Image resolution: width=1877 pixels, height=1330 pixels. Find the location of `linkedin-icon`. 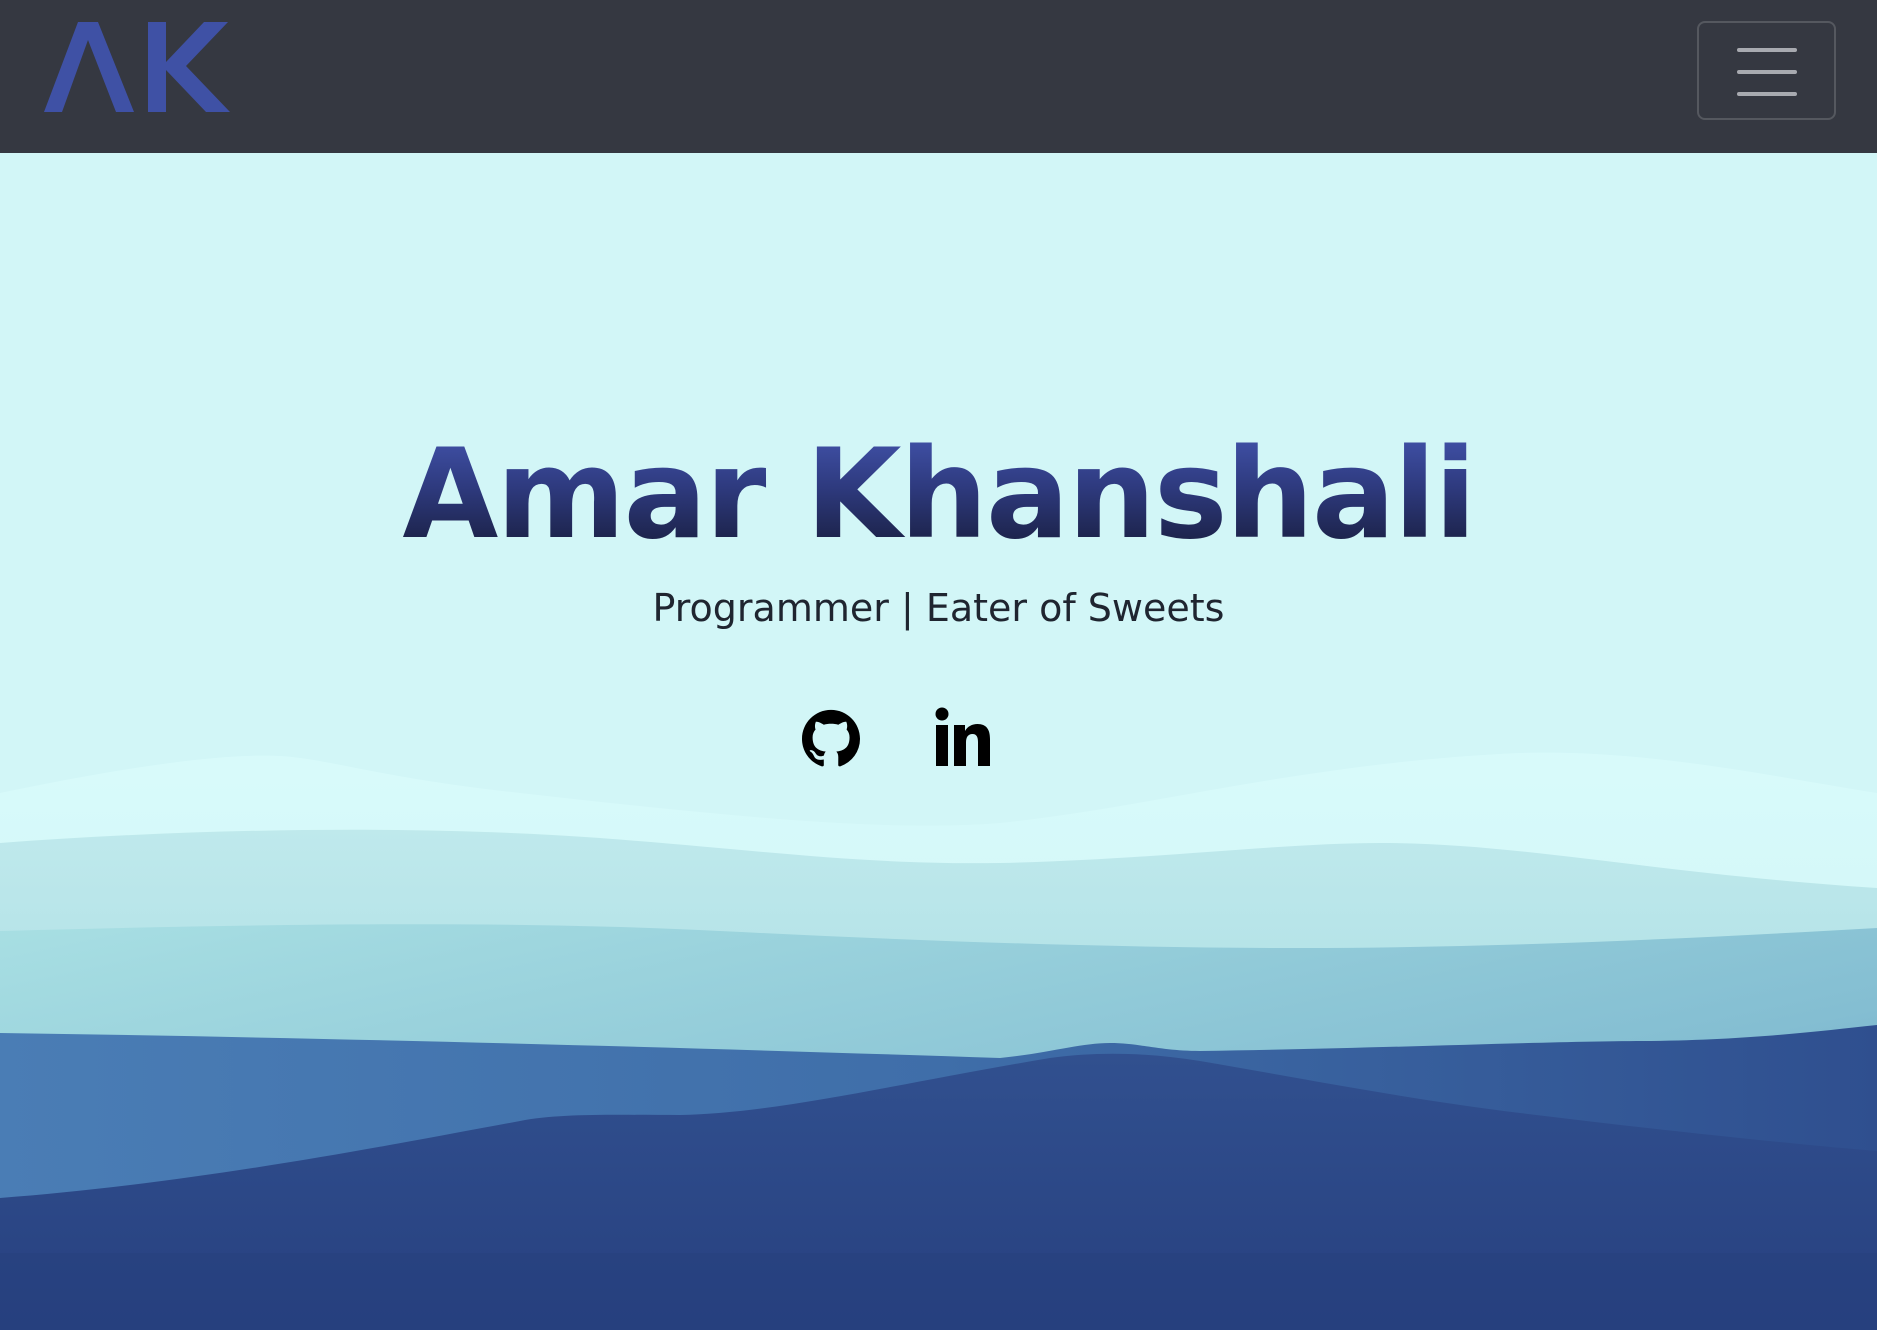

linkedin-icon is located at coordinates (962, 736).